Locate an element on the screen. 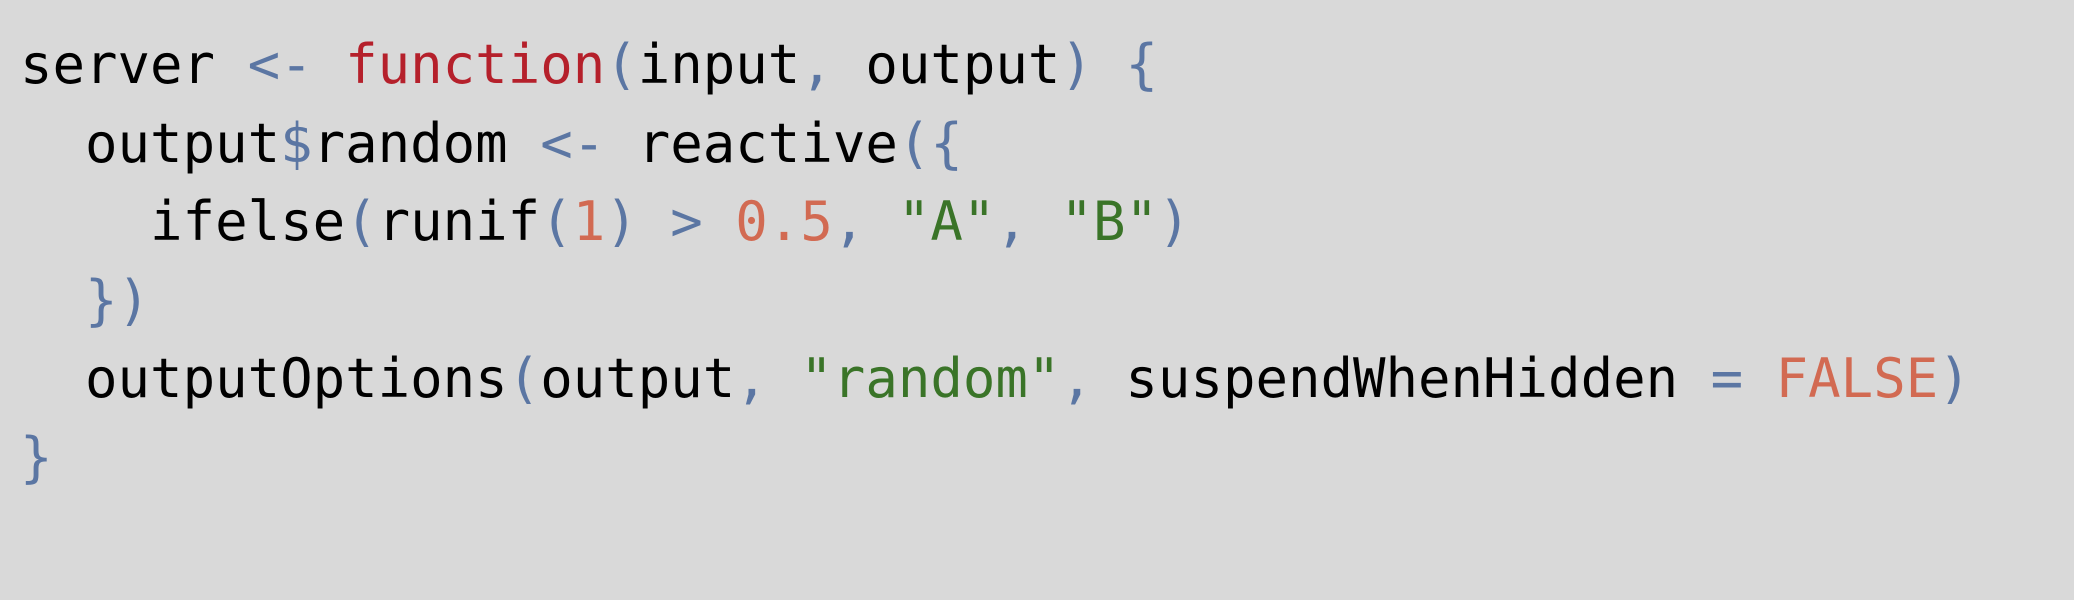 The image size is (2074, 600). code-token-operator: }) is located at coordinates (118, 300).